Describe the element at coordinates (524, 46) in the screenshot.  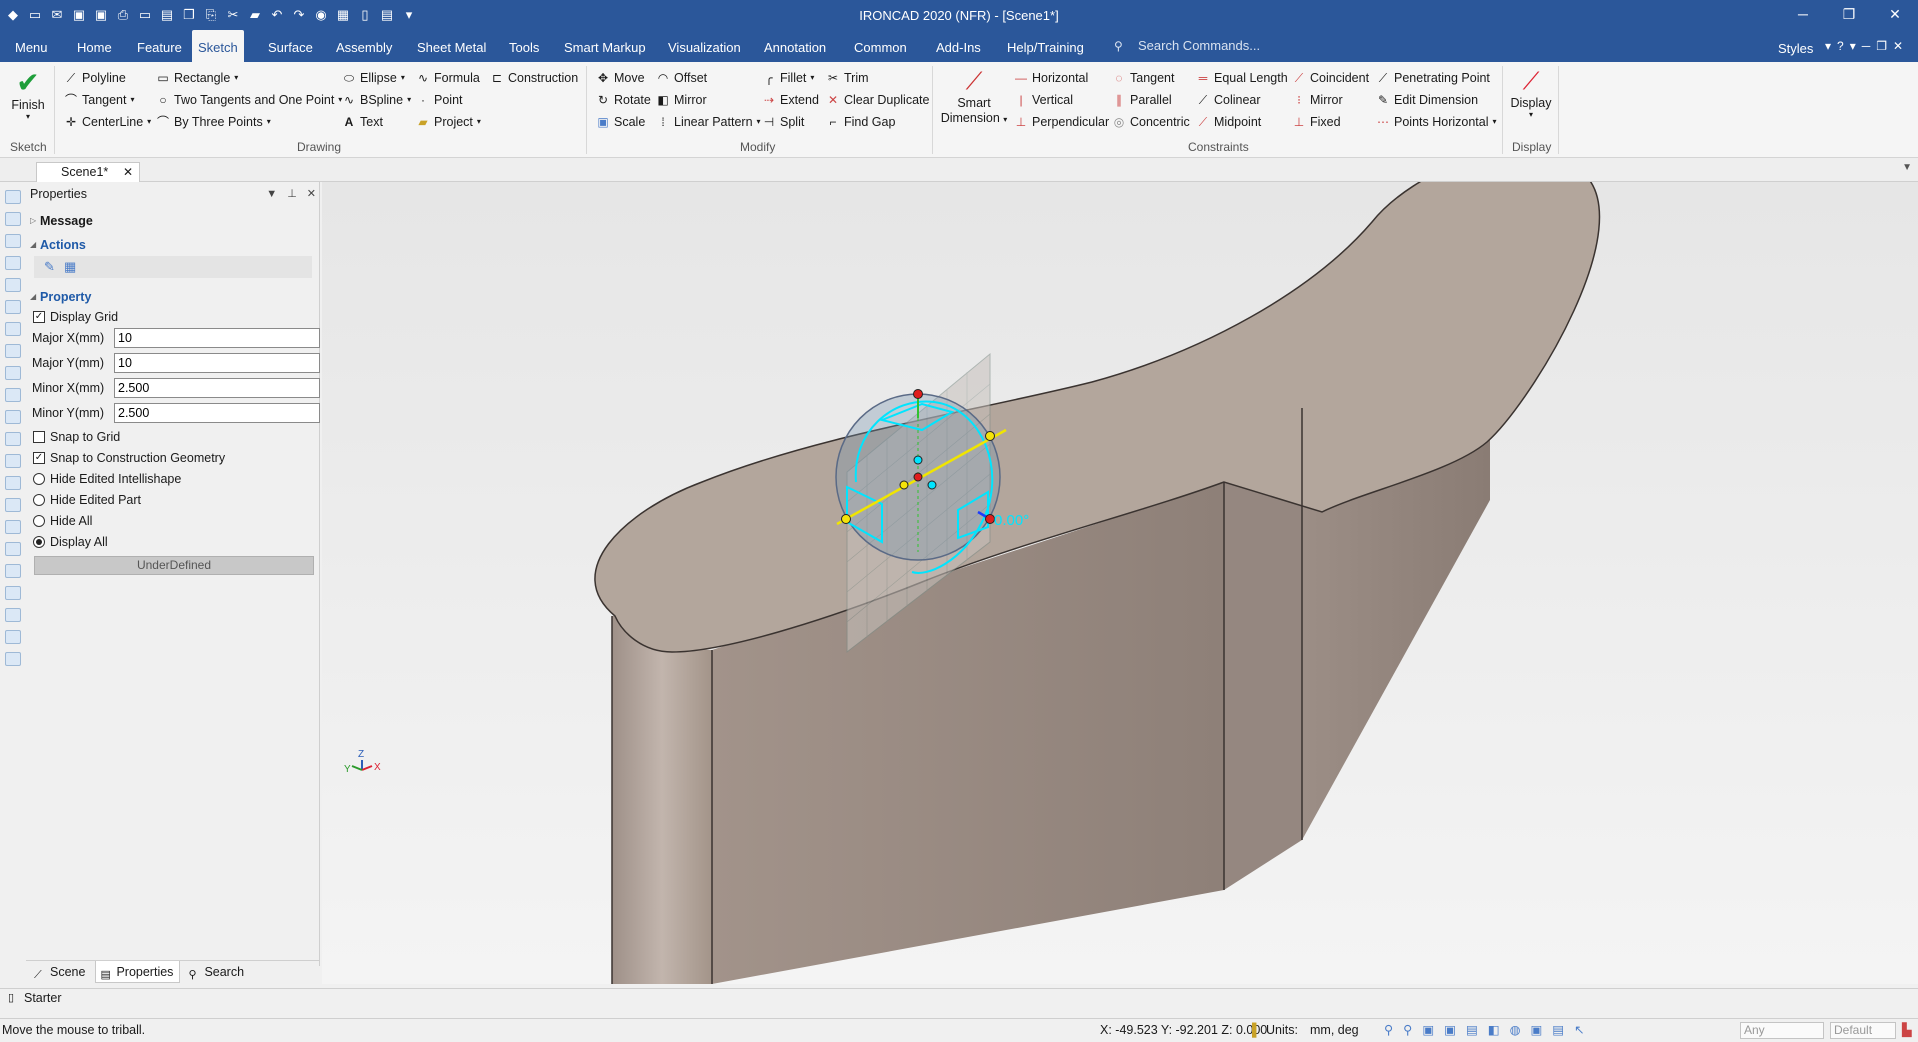
I see `tab-tools: Tools` at that location.